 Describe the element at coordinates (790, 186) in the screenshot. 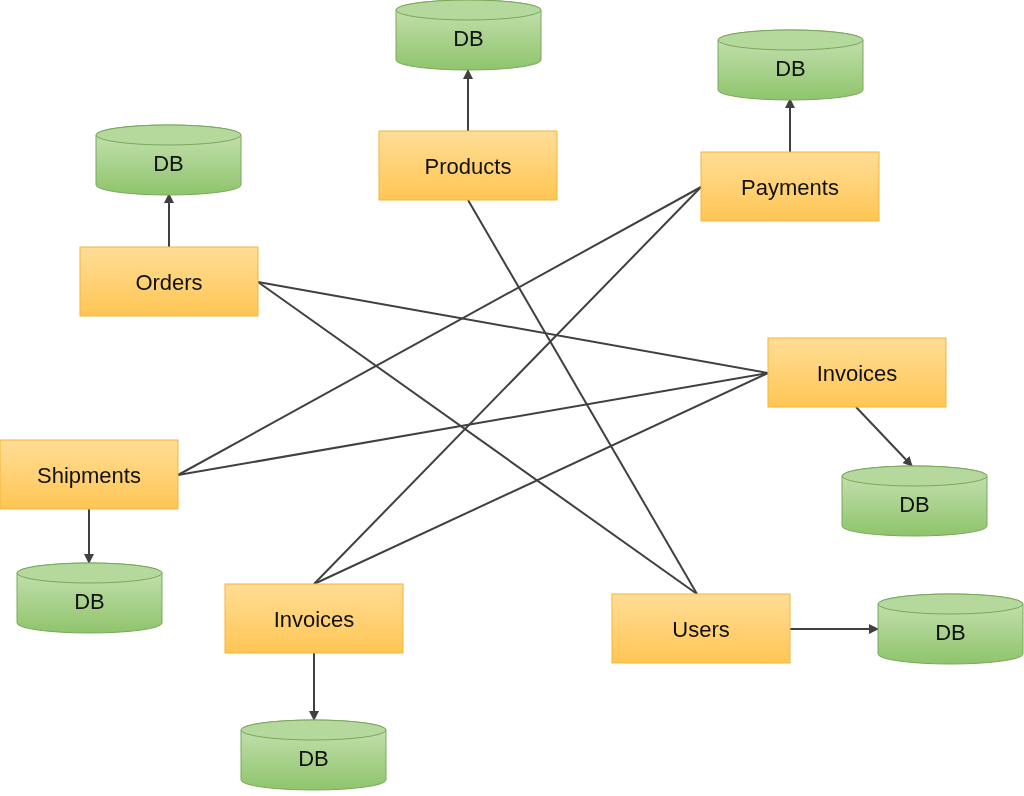

I see `service-node: Payments` at that location.